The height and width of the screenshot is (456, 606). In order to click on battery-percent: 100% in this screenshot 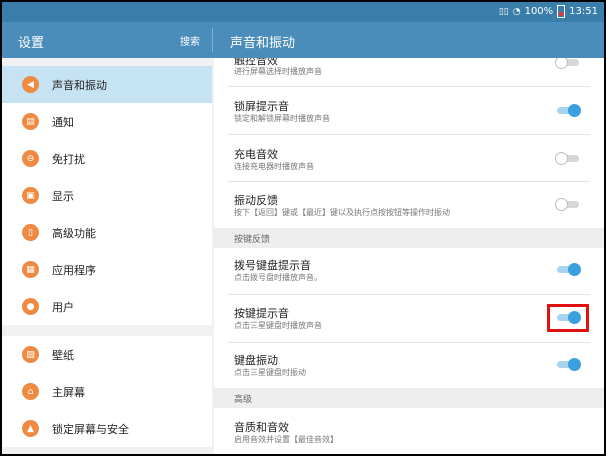, I will do `click(539, 11)`.